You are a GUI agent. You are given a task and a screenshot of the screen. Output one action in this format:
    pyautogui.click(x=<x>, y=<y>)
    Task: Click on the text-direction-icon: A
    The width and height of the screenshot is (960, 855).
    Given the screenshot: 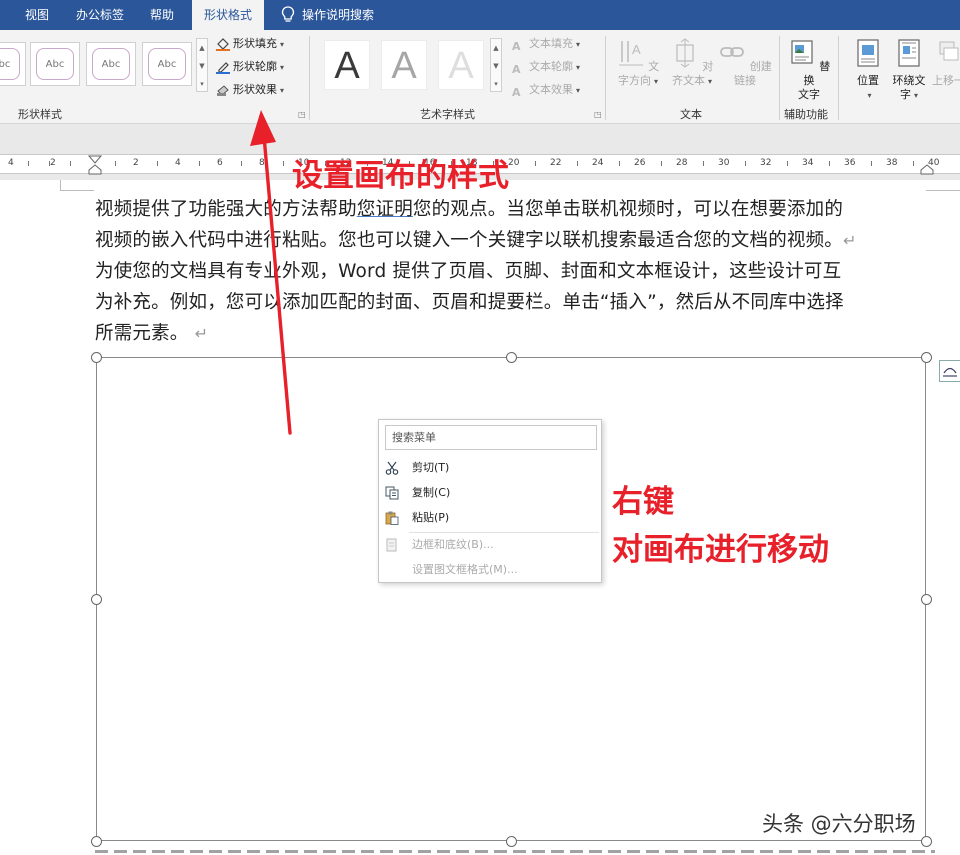 What is the action you would take?
    pyautogui.click(x=630, y=53)
    